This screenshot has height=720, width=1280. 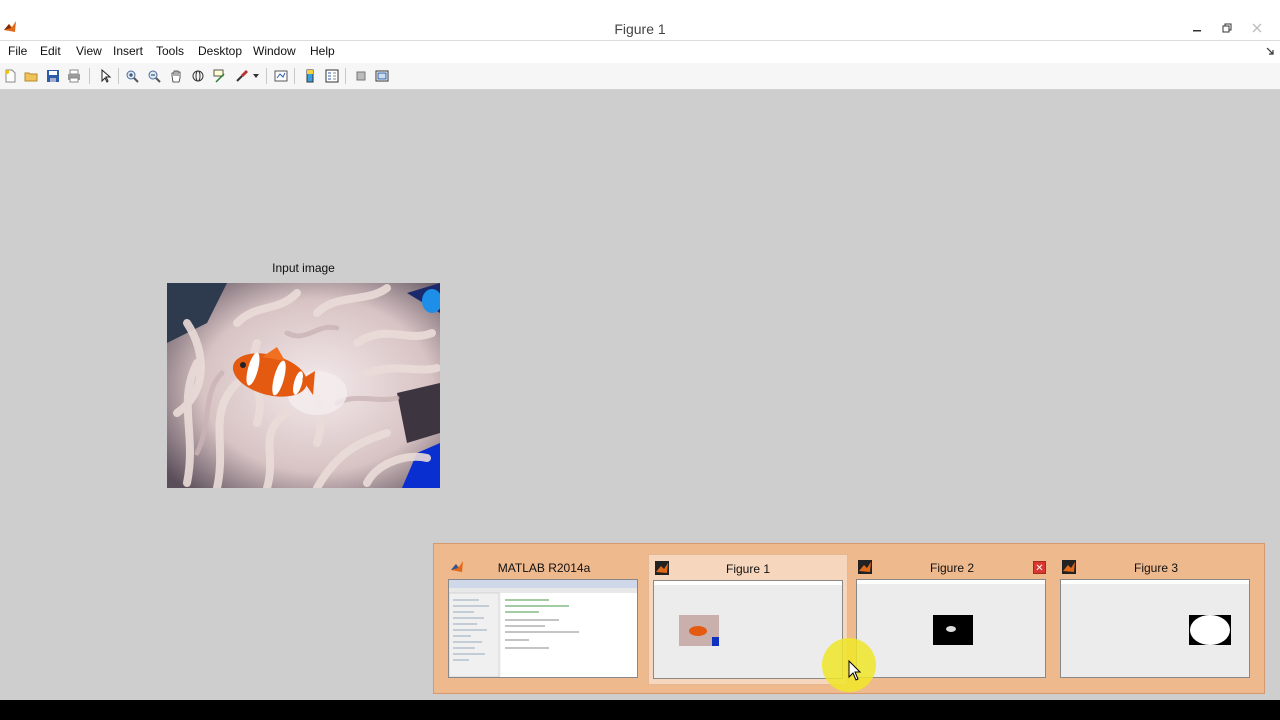 I want to click on rotate-3d-icon, so click(x=198, y=76).